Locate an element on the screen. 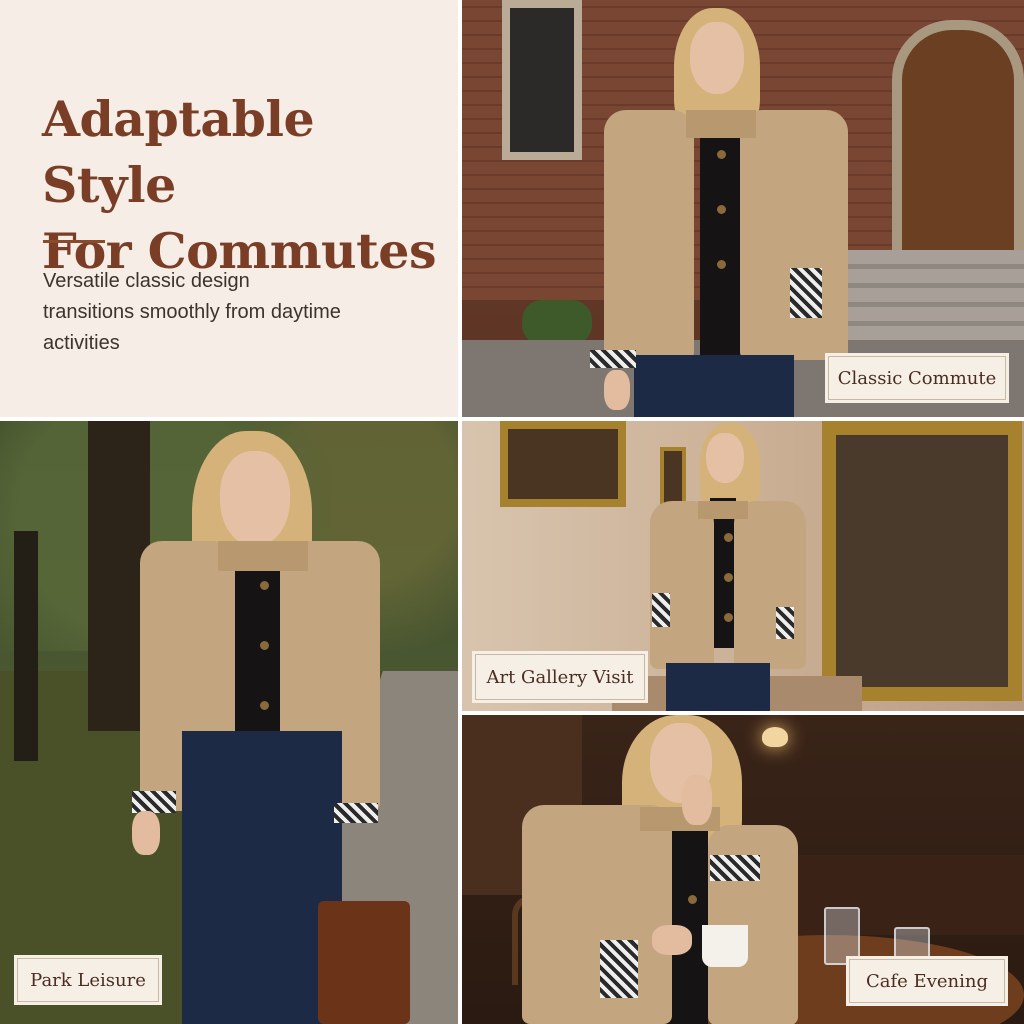 The image size is (1024, 1024). headline-line-1: Adaptable Style is located at coordinates (178, 152).